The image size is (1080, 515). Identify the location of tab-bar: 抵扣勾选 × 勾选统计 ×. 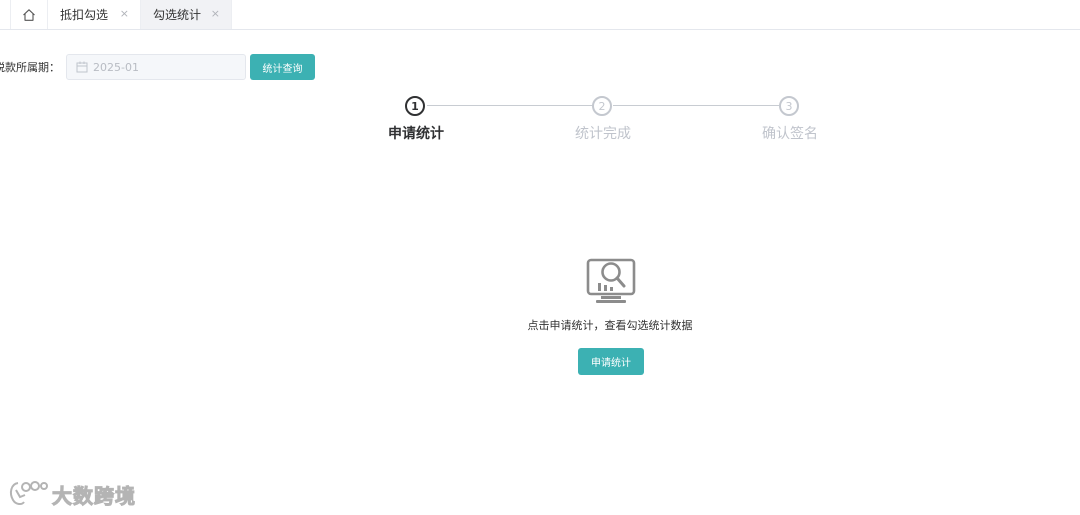
(540, 15).